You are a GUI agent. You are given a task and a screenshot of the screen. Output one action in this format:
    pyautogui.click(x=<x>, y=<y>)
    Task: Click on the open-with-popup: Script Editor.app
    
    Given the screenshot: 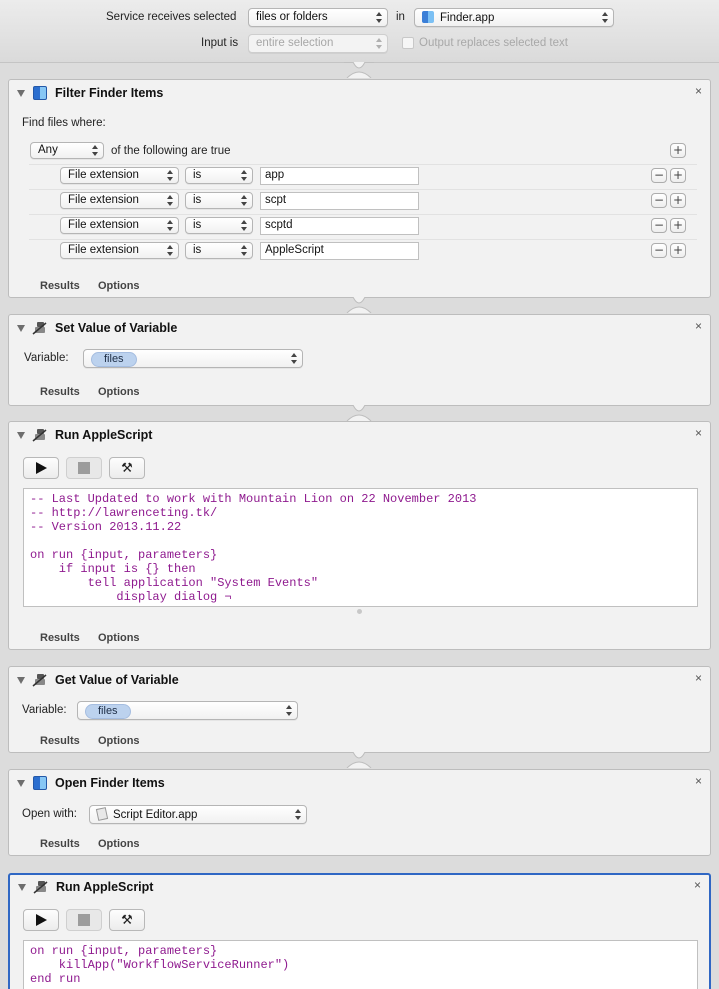 What is the action you would take?
    pyautogui.click(x=198, y=814)
    